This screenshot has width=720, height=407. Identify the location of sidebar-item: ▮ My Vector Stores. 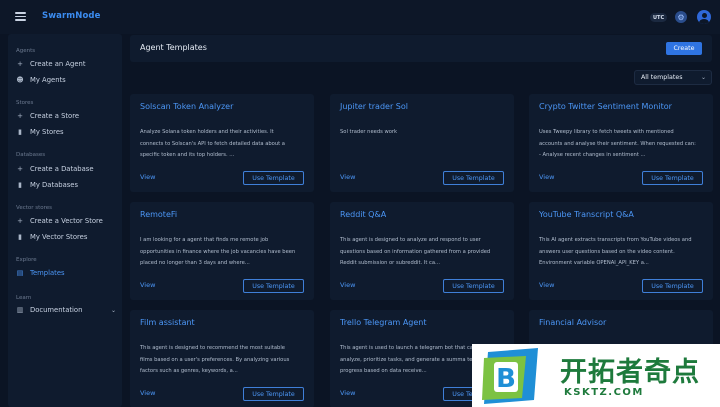
(68, 237).